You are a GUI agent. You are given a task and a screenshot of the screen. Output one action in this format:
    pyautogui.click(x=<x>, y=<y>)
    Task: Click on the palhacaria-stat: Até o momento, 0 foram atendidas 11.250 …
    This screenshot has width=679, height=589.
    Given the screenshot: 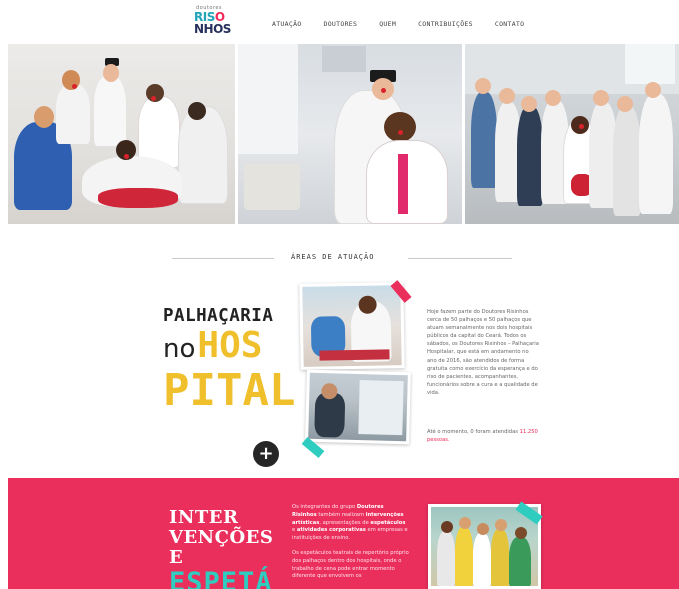 What is the action you would take?
    pyautogui.click(x=483, y=436)
    